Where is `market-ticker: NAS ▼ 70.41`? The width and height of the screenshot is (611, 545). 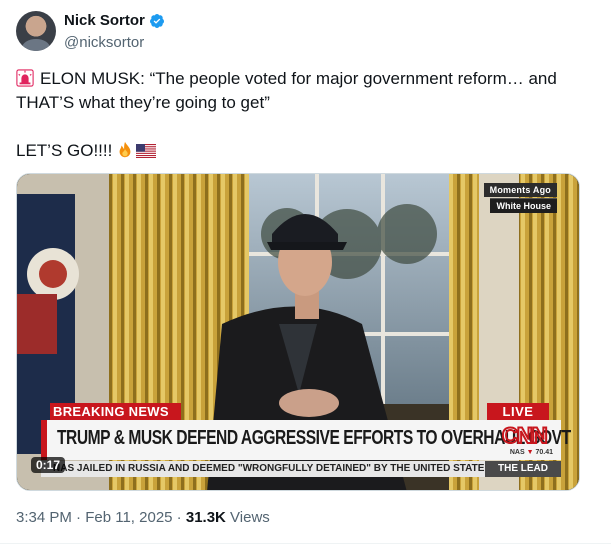 market-ticker: NAS ▼ 70.41 is located at coordinates (531, 452).